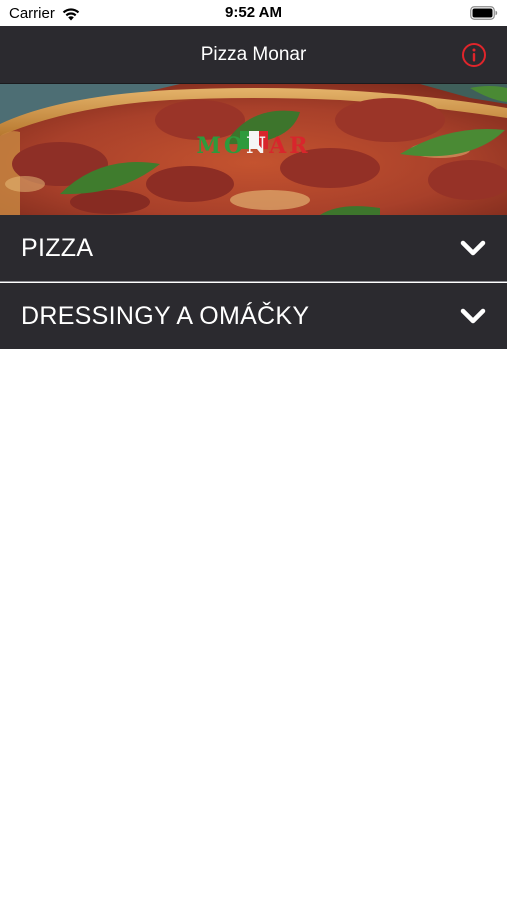 The image size is (507, 900). I want to click on navigation-bar: Pizza Monar, so click(253, 55).